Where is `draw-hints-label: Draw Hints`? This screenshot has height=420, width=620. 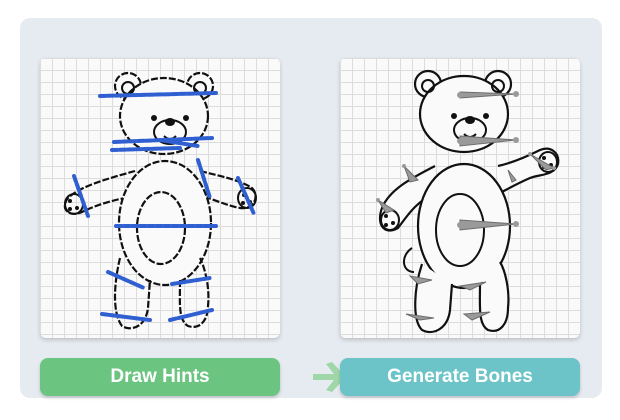 draw-hints-label: Draw Hints is located at coordinates (160, 376).